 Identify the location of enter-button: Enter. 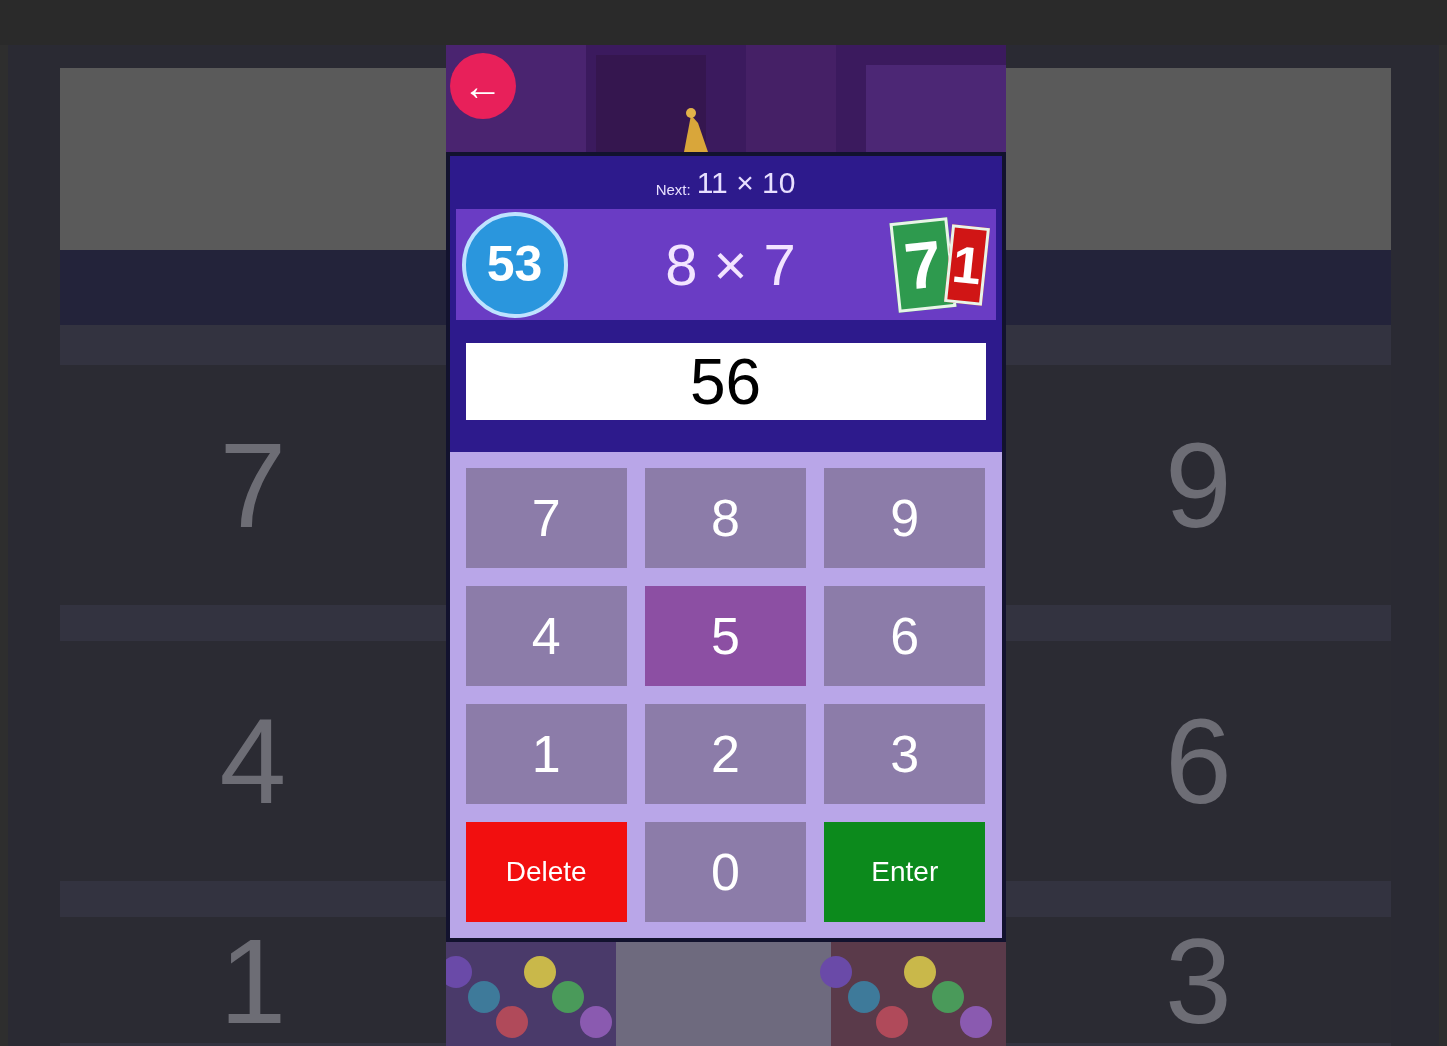
(905, 872).